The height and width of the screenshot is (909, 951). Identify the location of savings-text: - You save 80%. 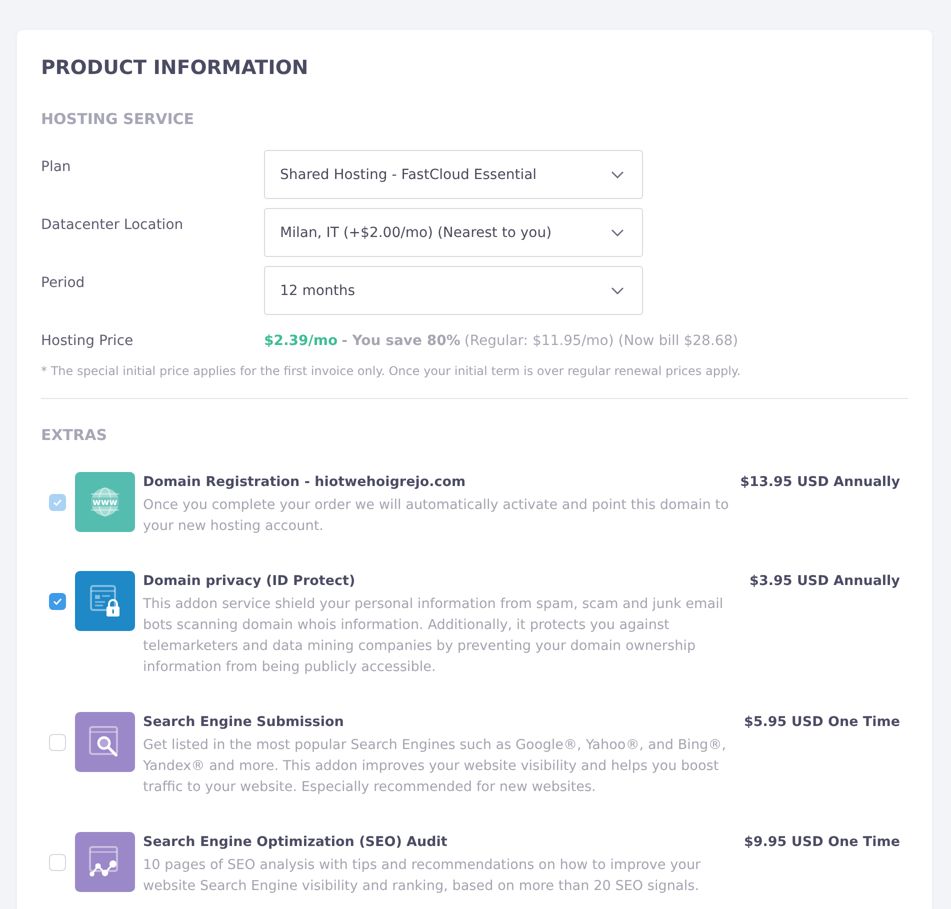
(401, 341).